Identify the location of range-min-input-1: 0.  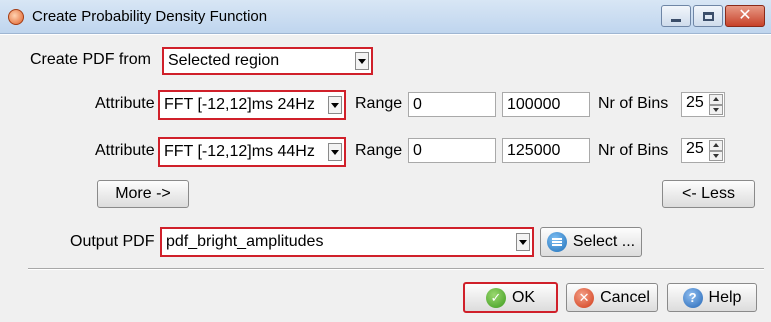
(452, 104).